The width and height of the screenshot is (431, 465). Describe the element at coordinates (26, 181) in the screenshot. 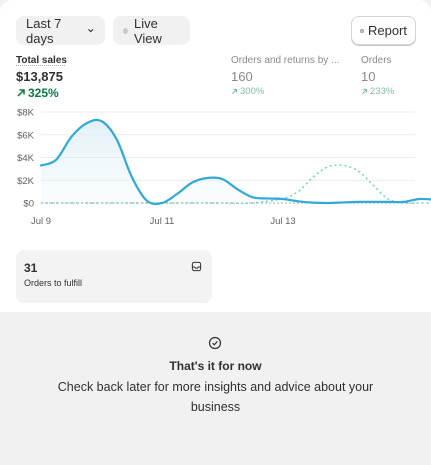

I see `y-tick-label: $2K` at that location.